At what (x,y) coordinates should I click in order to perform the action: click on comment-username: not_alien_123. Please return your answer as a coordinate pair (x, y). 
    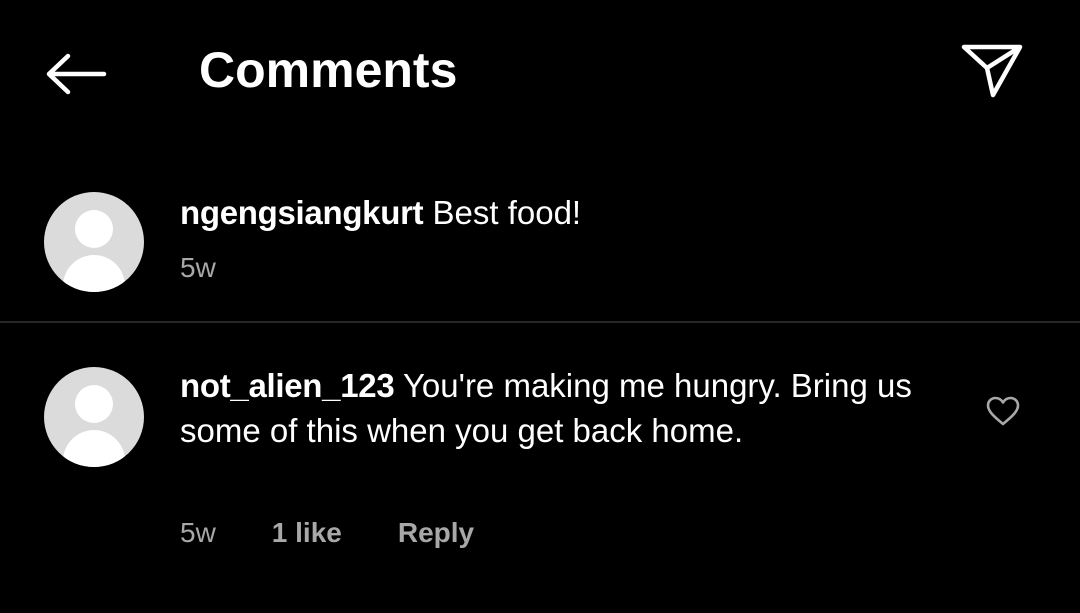
    Looking at the image, I should click on (287, 385).